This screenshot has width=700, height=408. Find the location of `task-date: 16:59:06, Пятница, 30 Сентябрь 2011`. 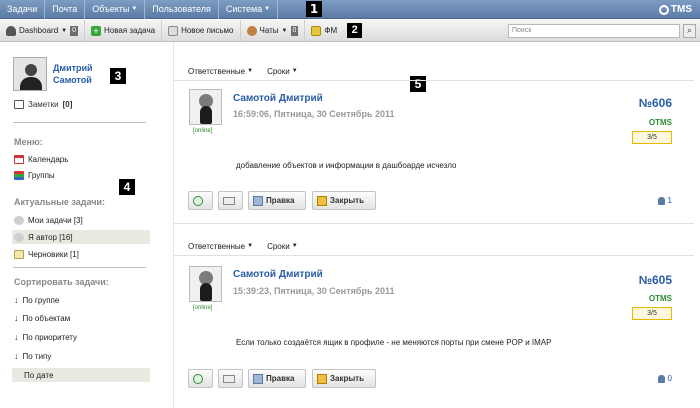

task-date: 16:59:06, Пятница, 30 Сентябрь 2011 is located at coordinates (314, 114).